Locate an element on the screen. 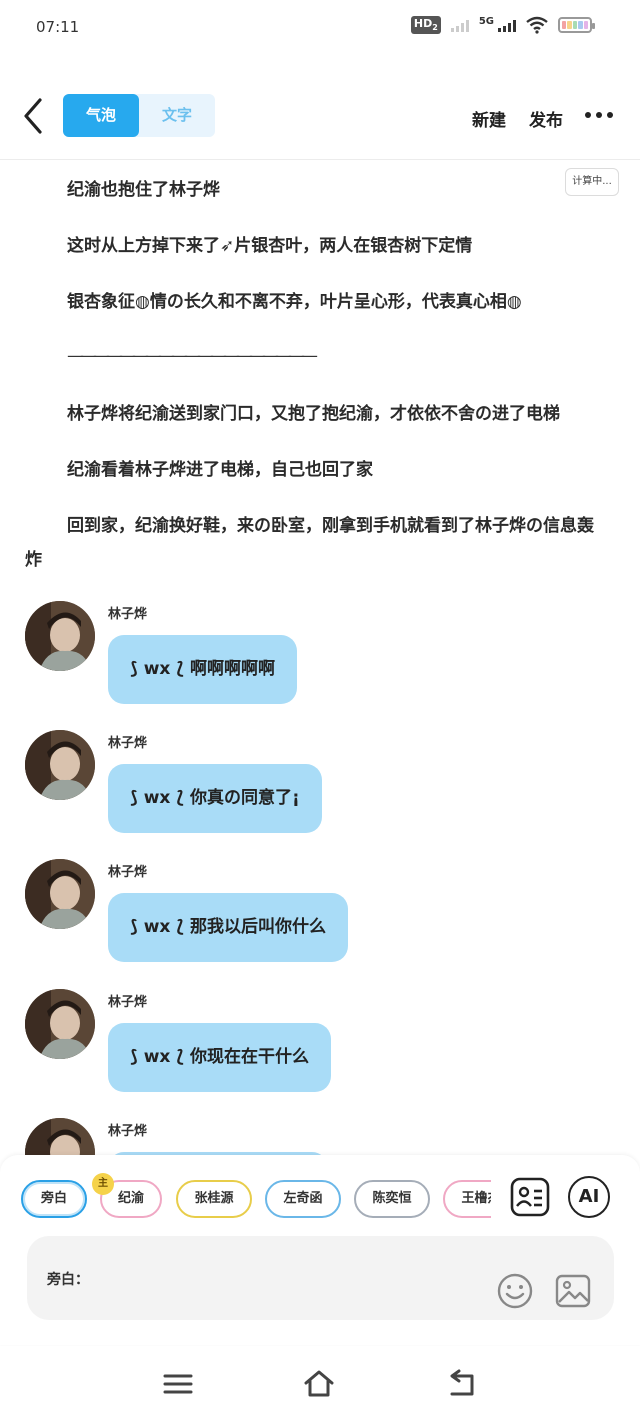 This screenshot has width=640, height=1422. role-chip: 左奇函 is located at coordinates (303, 1199).